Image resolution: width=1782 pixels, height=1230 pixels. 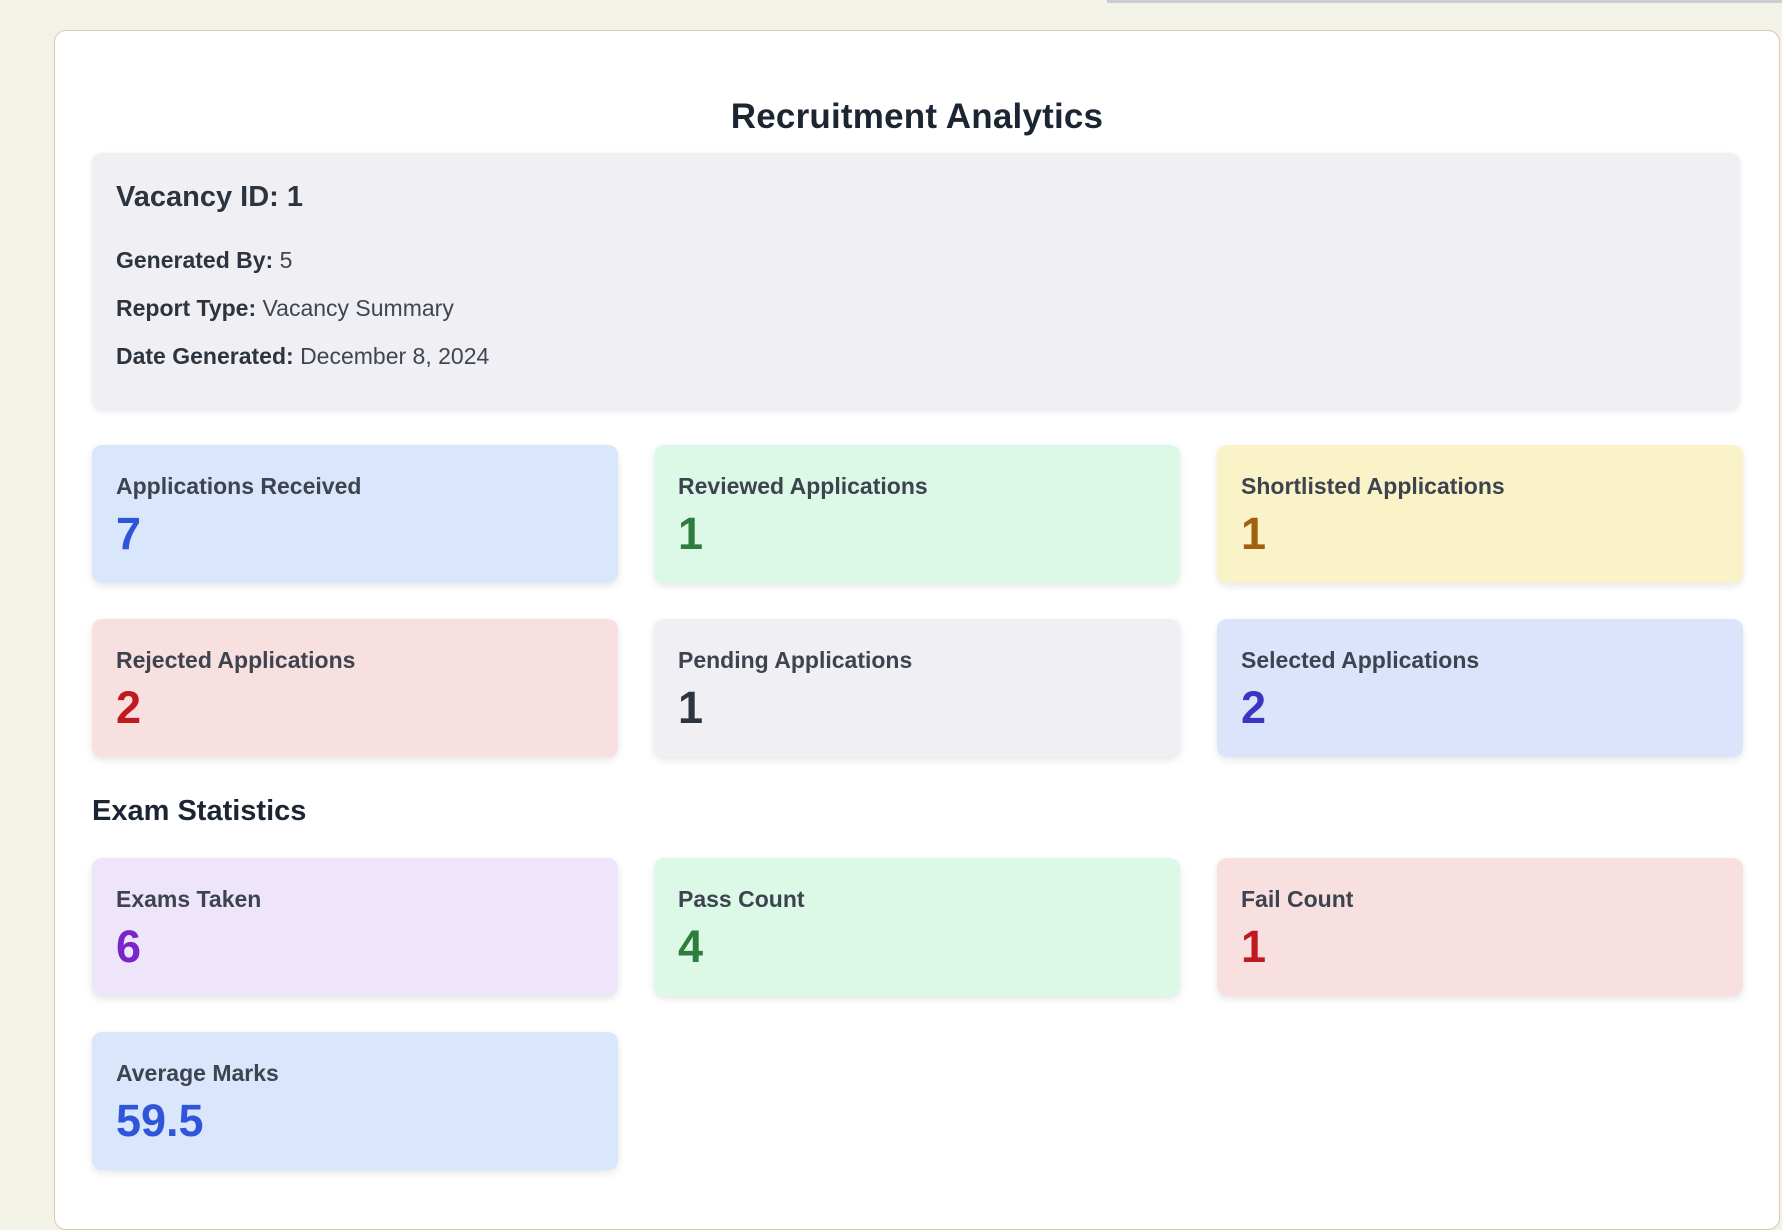 What do you see at coordinates (1373, 486) in the screenshot?
I see `stat-label: Shortlisted Applications` at bounding box center [1373, 486].